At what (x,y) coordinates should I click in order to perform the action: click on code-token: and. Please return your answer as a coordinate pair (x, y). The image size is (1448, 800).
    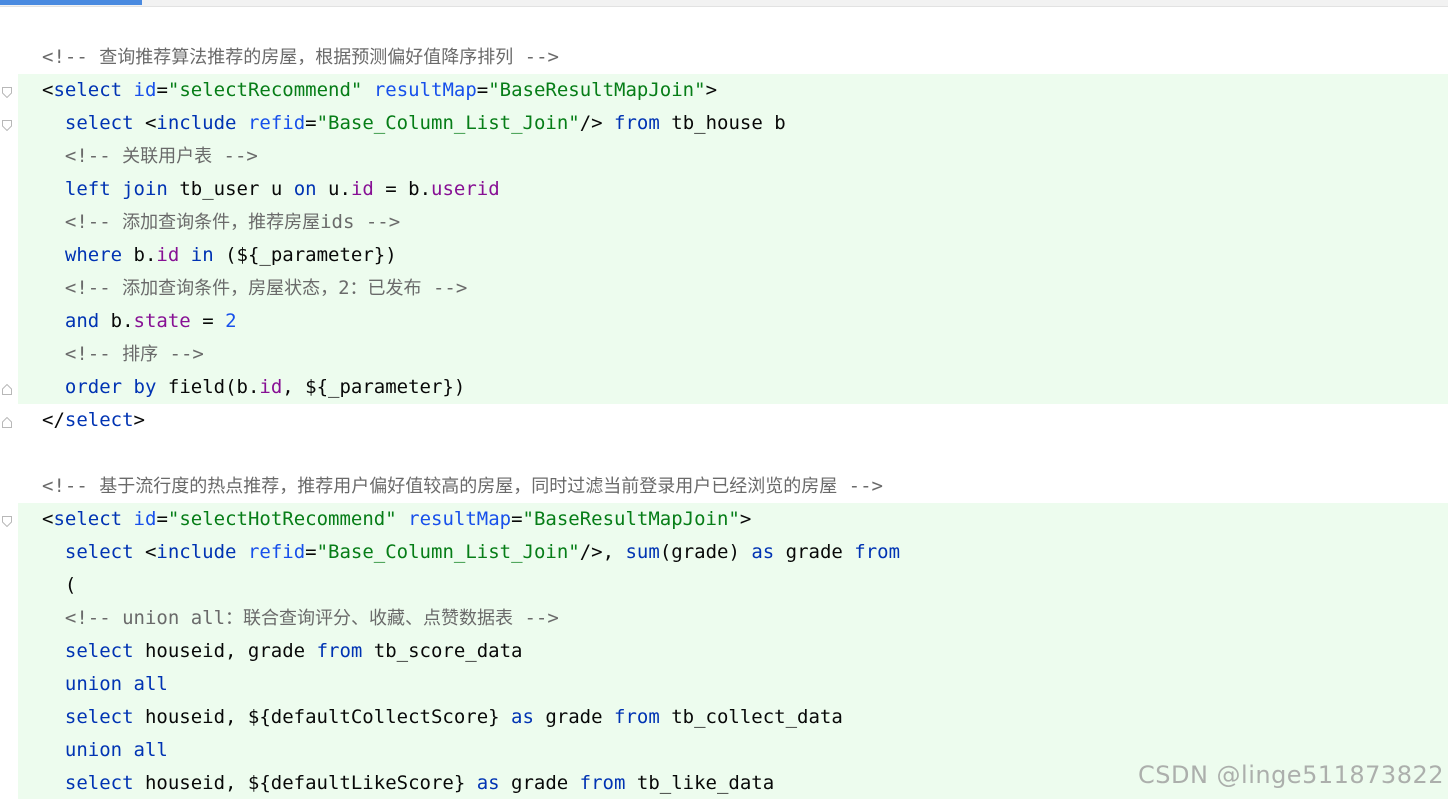
    Looking at the image, I should click on (82, 321).